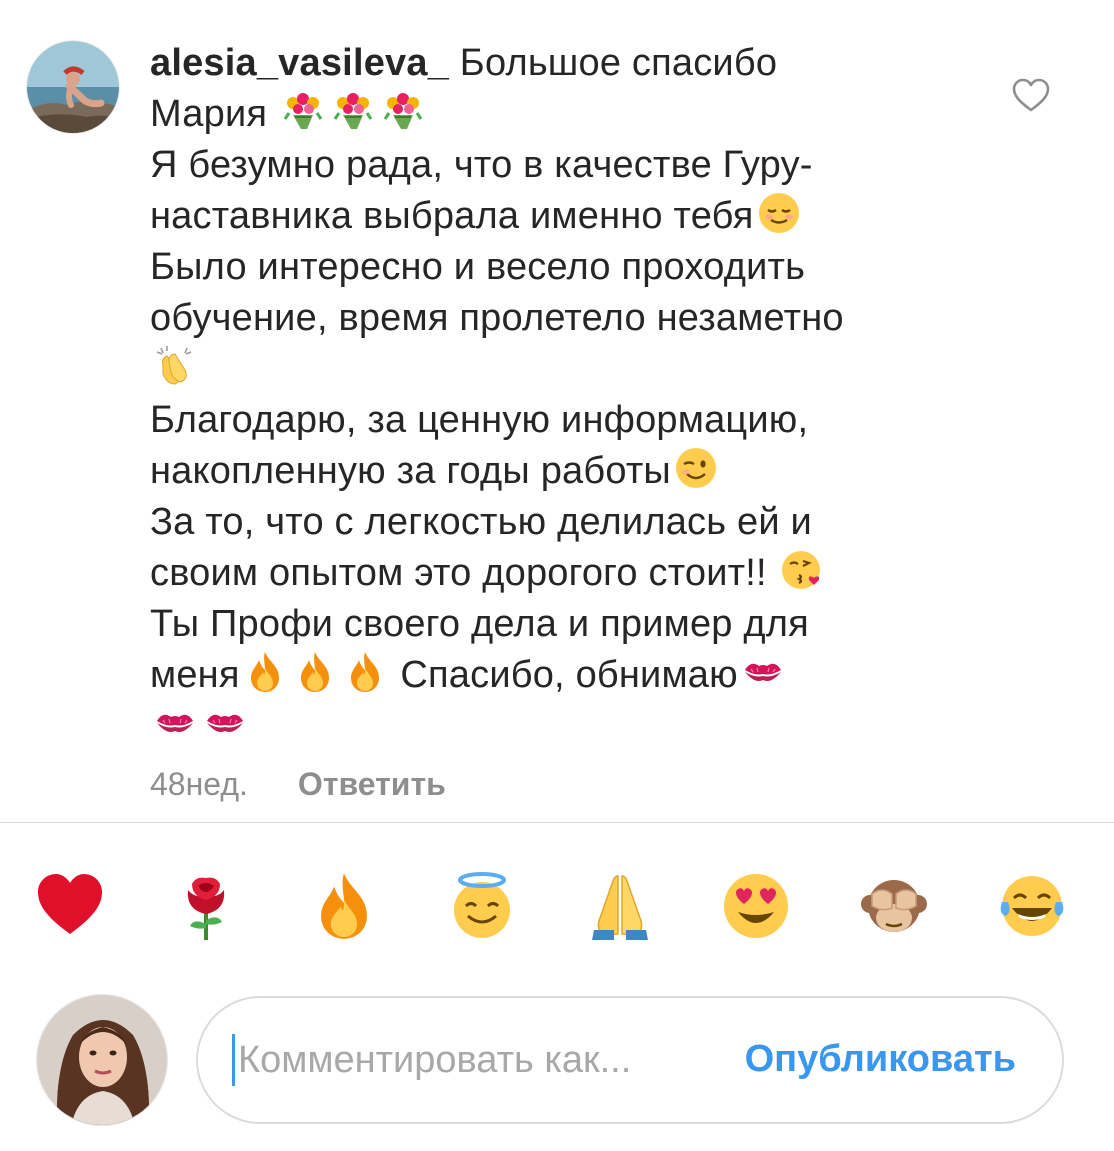  I want to click on red-heart-icon, so click(70, 906).